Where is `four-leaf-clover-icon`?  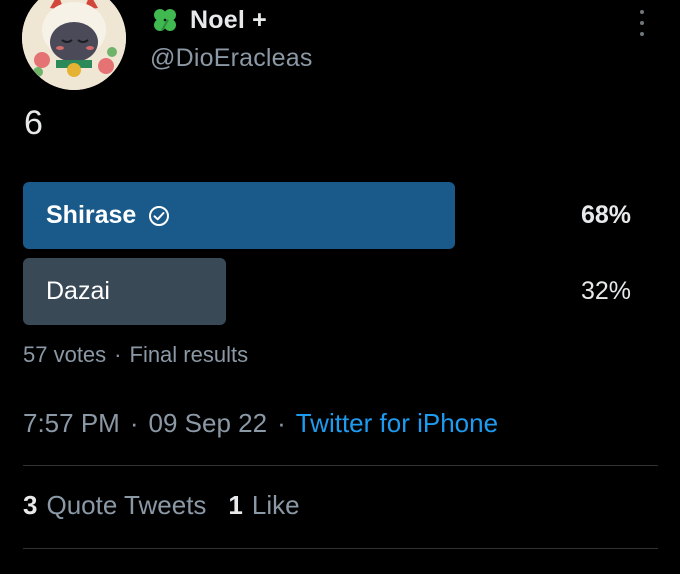 four-leaf-clover-icon is located at coordinates (165, 20).